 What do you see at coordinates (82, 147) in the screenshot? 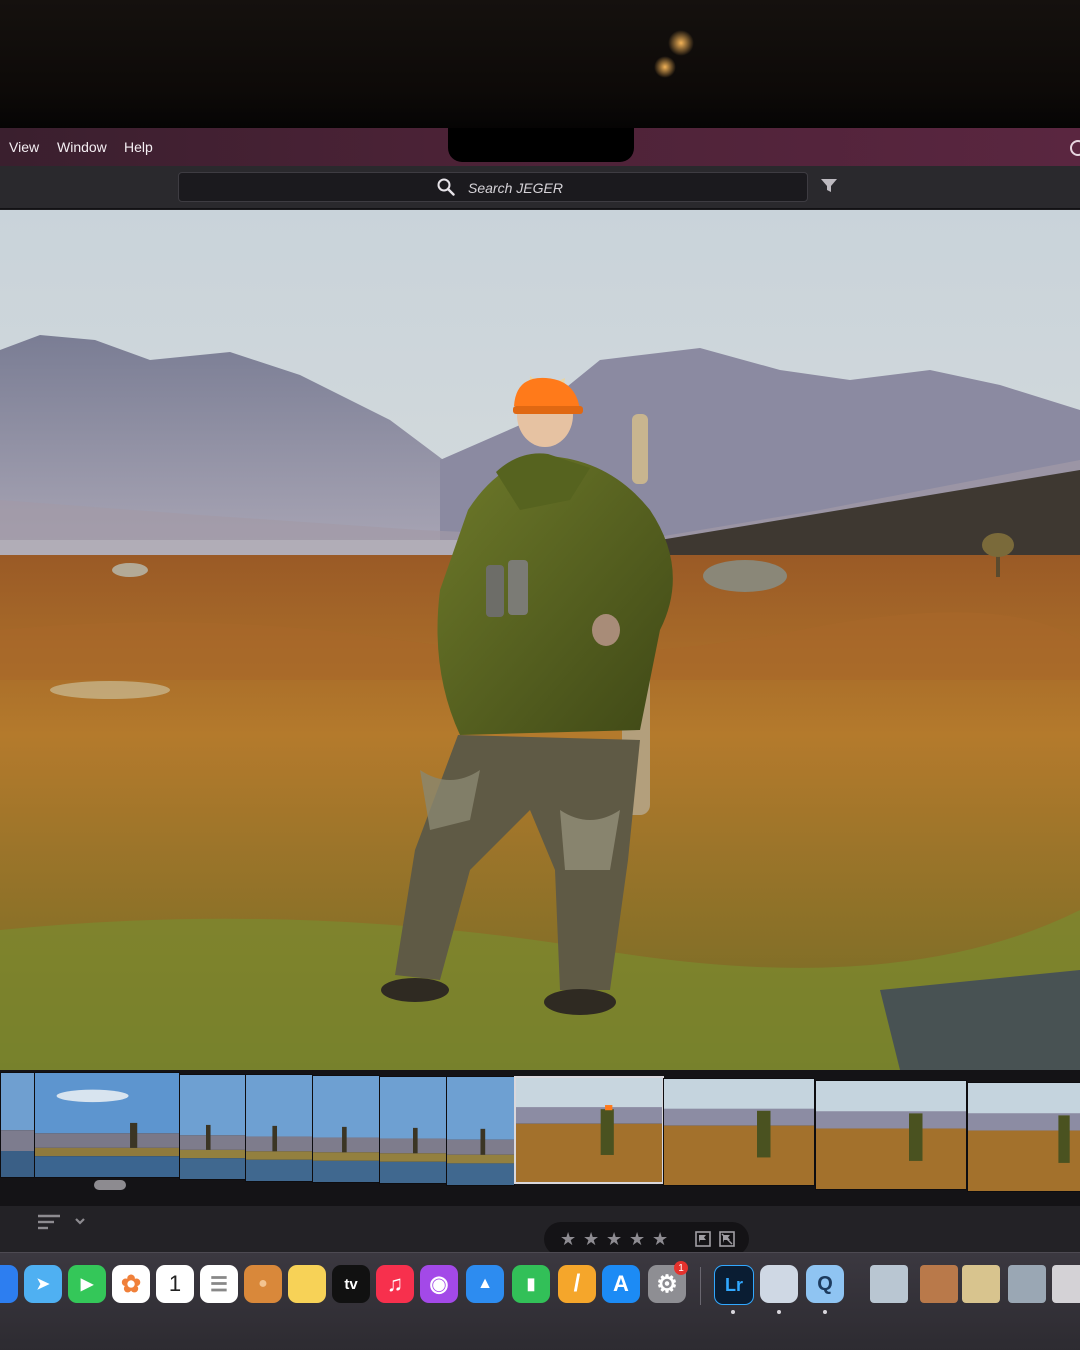
I see `menu-window: Window` at bounding box center [82, 147].